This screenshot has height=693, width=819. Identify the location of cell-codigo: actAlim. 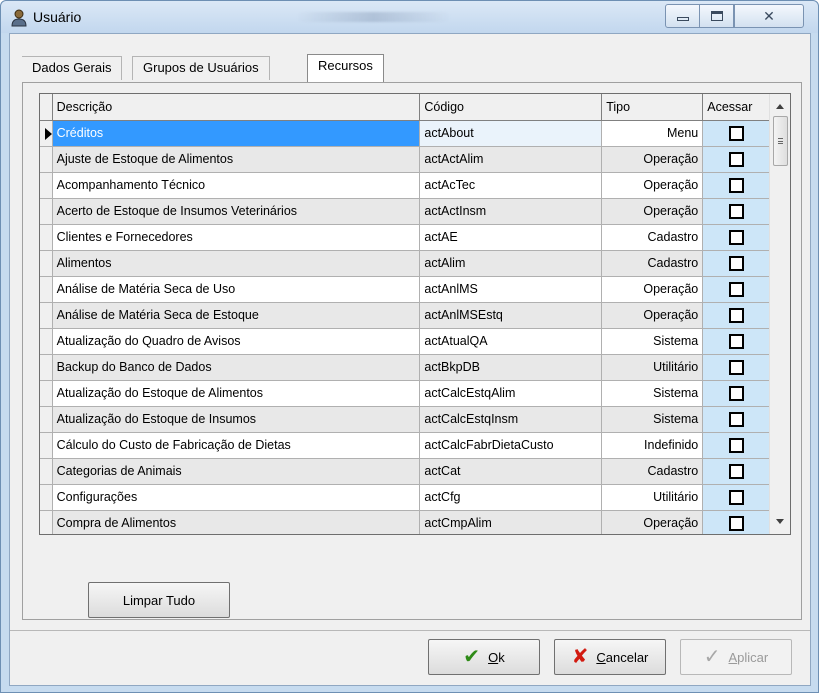
(511, 263).